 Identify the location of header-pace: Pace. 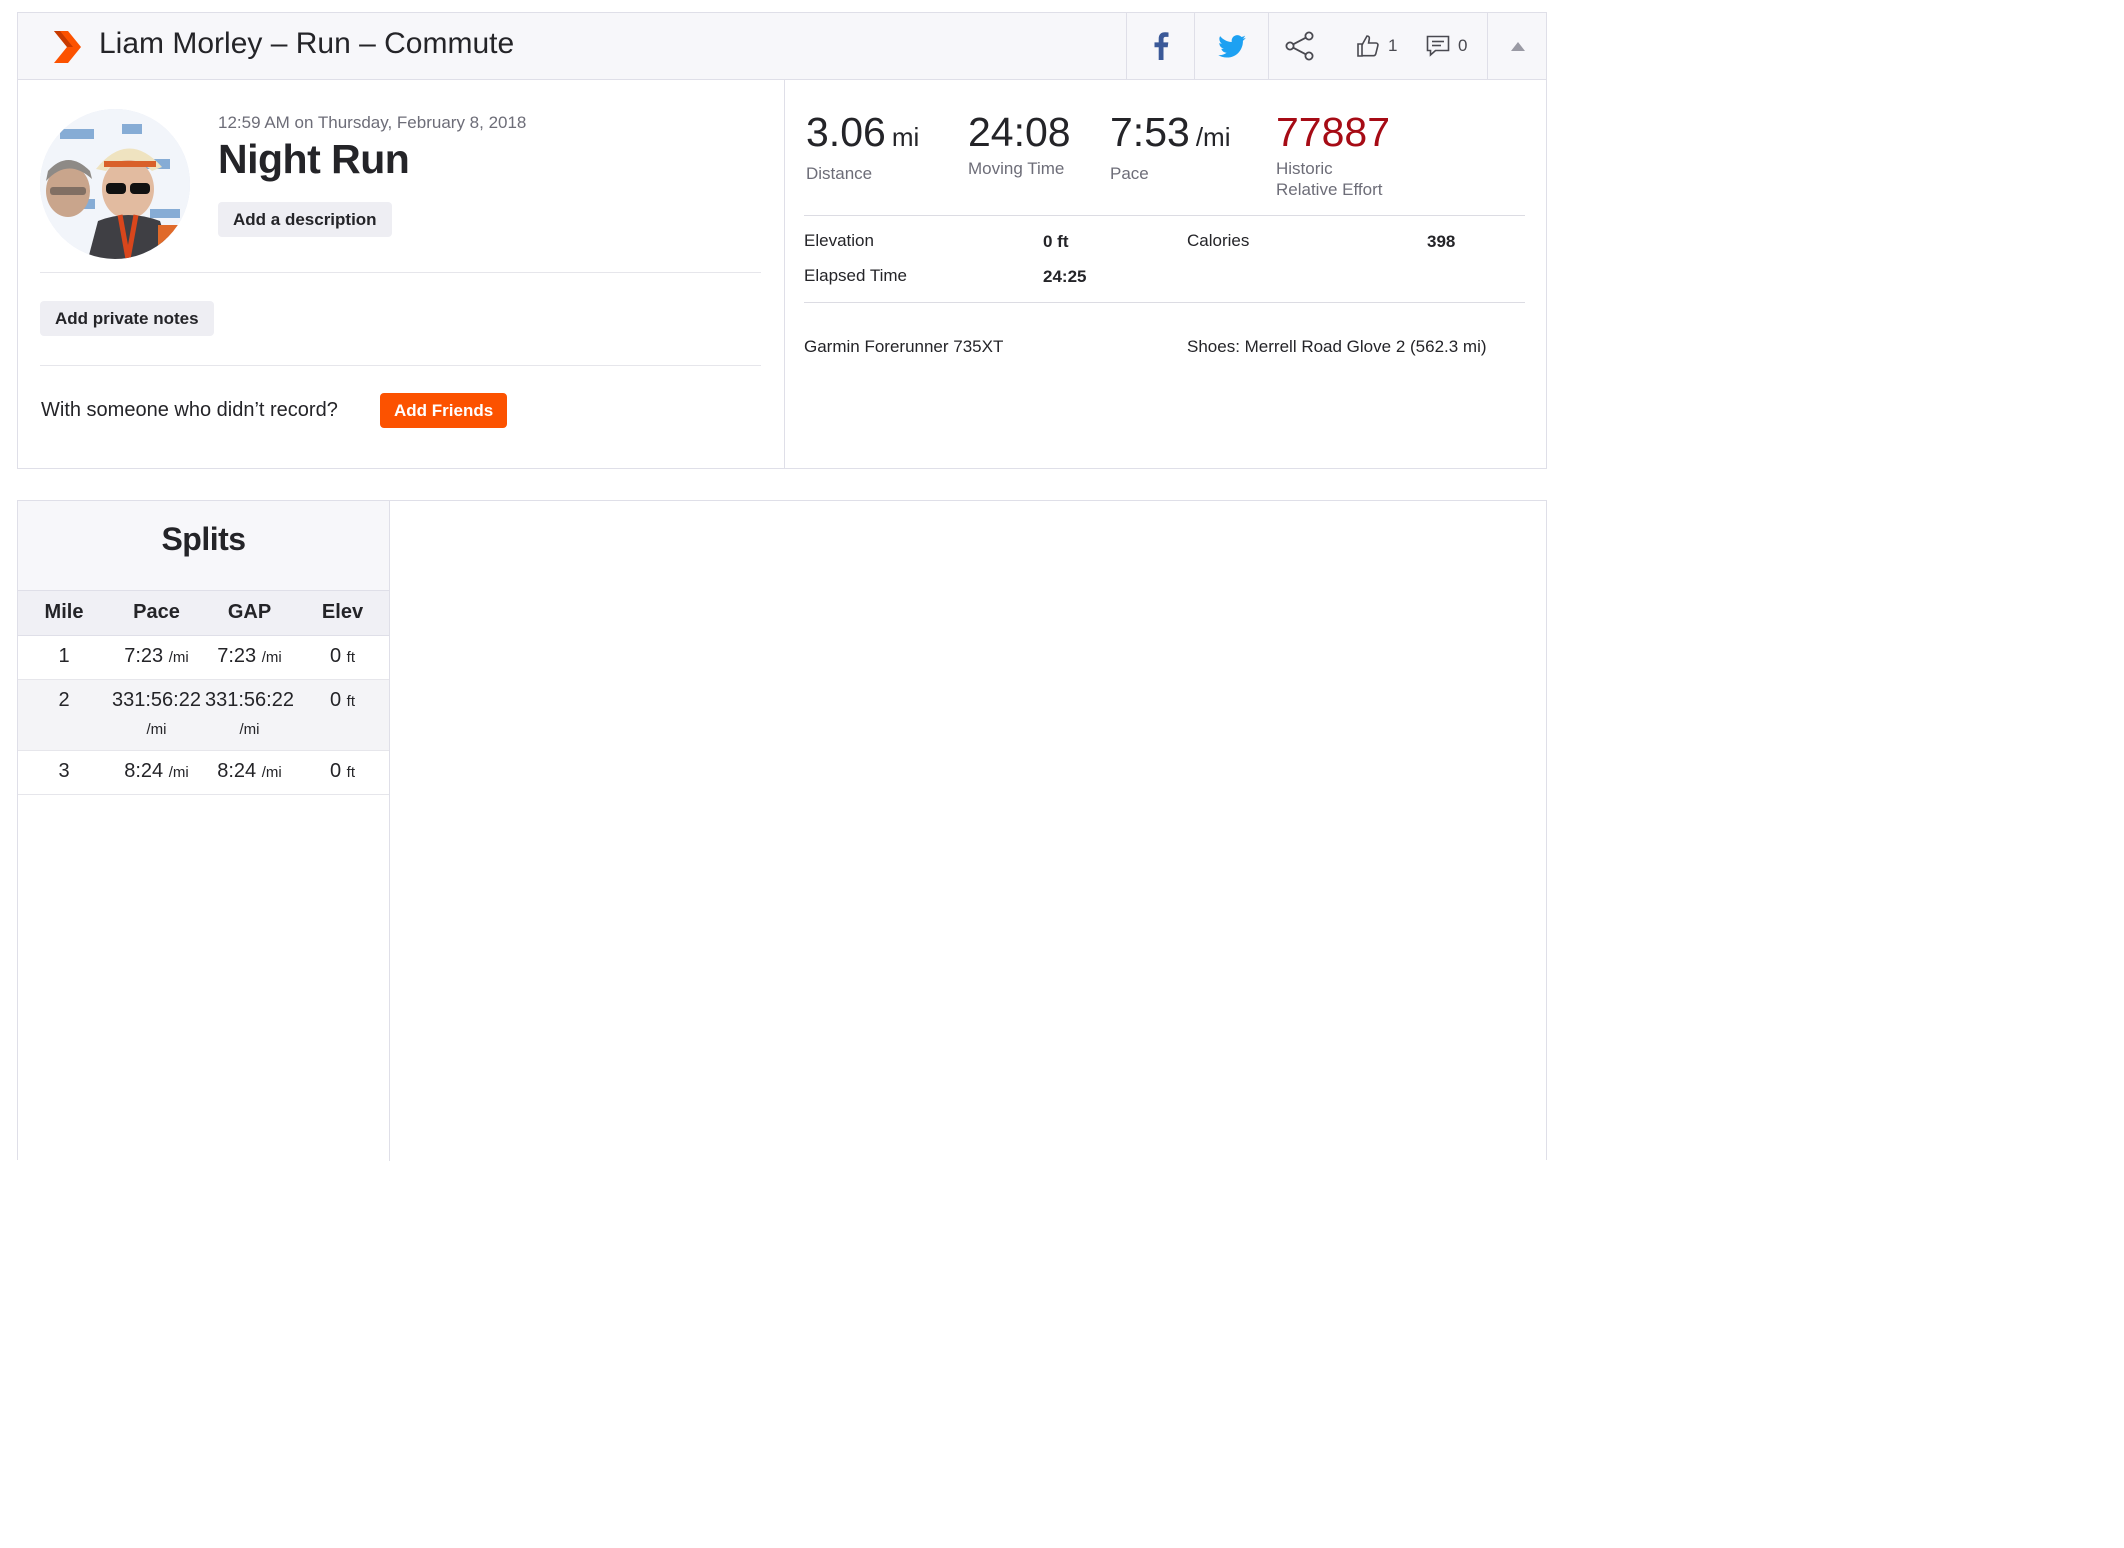
(156, 612).